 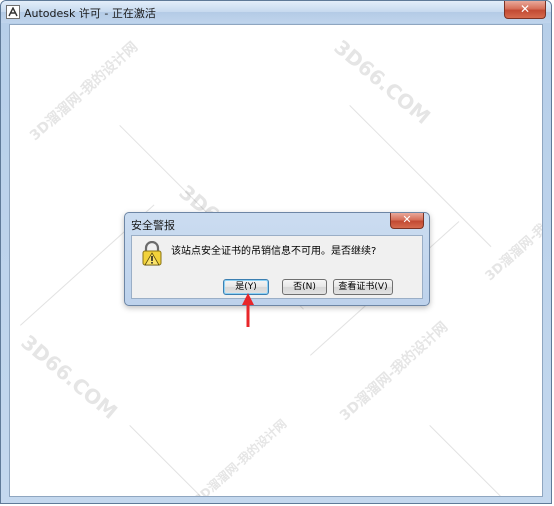 What do you see at coordinates (277, 267) in the screenshot?
I see `dialog-body: 该站点安全证书的吊销信息不可用。是否继续? 是(Y) 否(N) 查看证书(V)` at bounding box center [277, 267].